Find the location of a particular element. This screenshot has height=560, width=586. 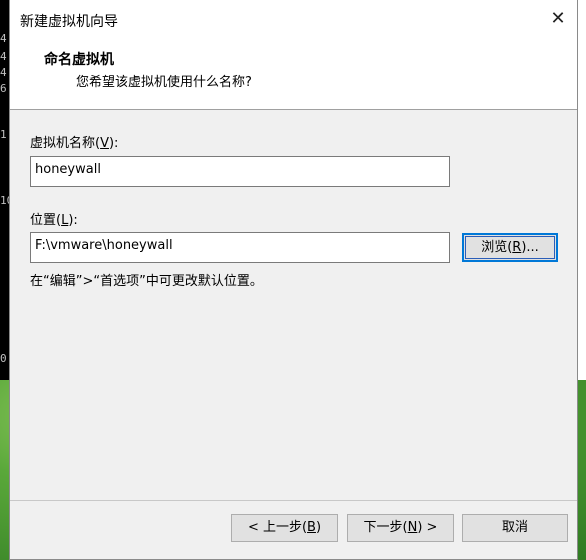

page-title: 命名虚拟机 is located at coordinates (79, 60).